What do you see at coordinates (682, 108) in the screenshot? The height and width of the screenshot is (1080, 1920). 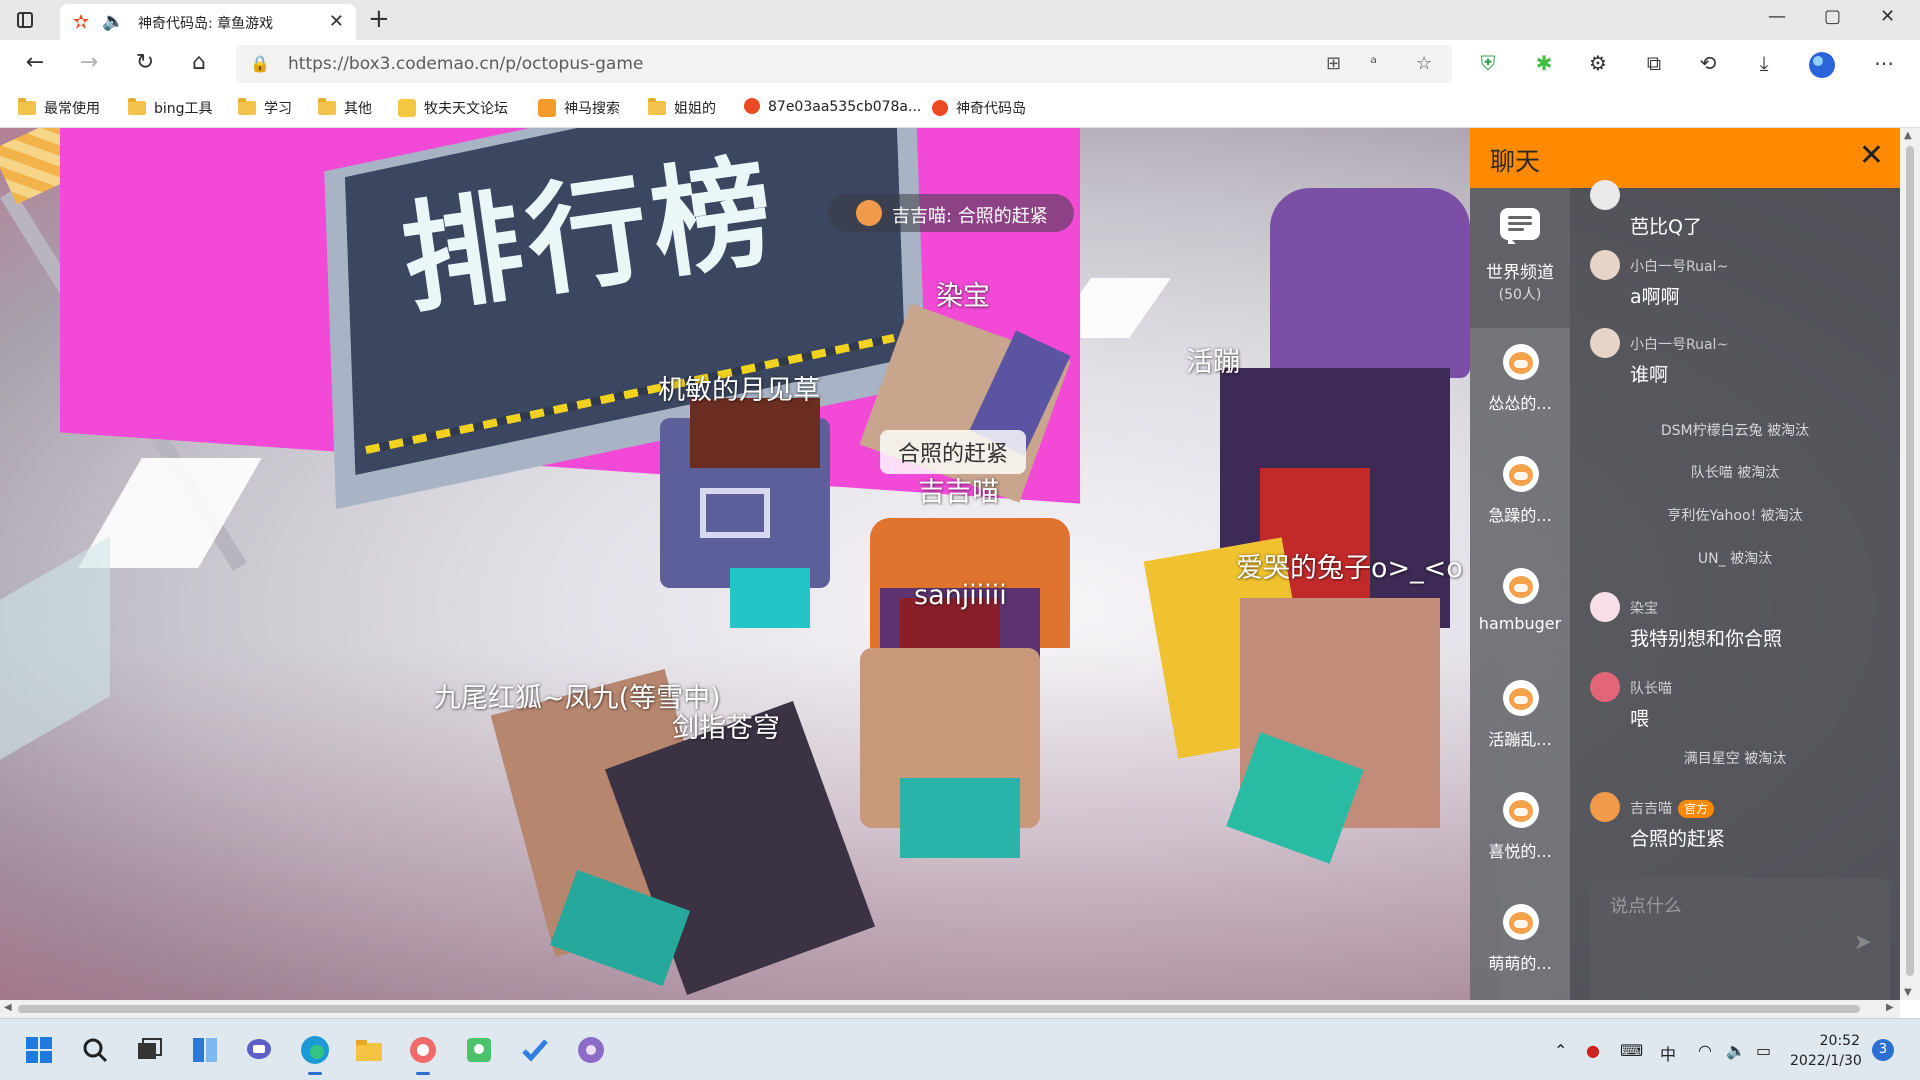 I see `bookmark-folder: 姐姐的` at bounding box center [682, 108].